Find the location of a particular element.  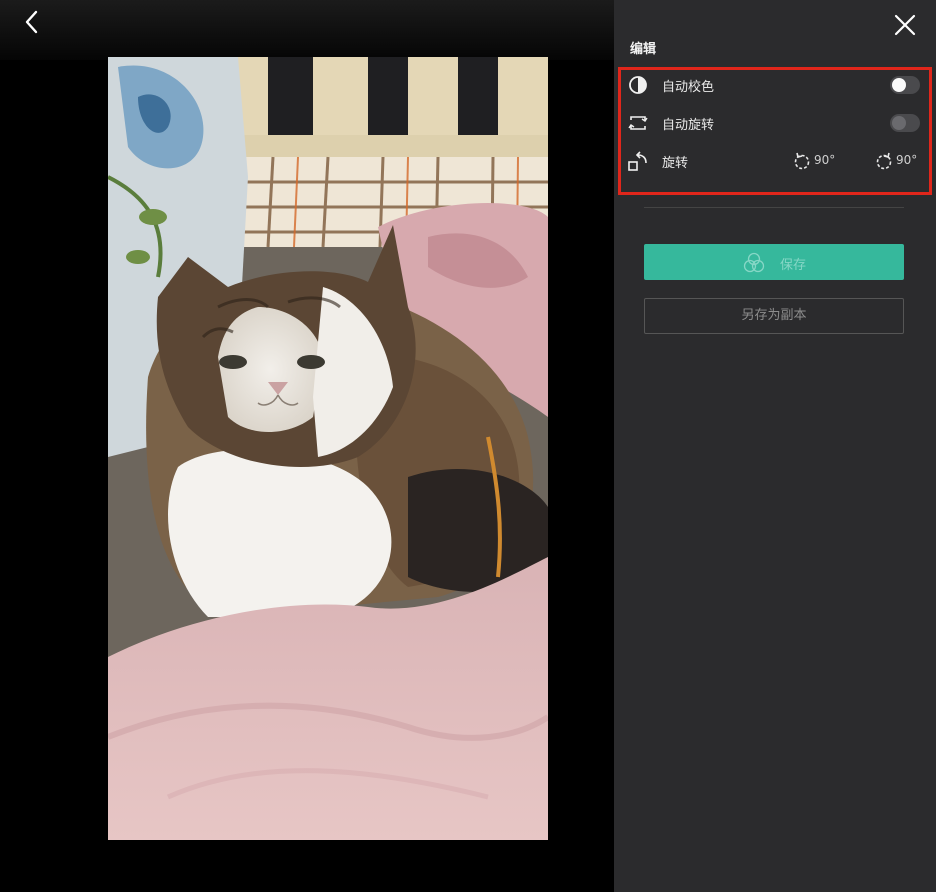

auto-rotate-toggle is located at coordinates (905, 123).